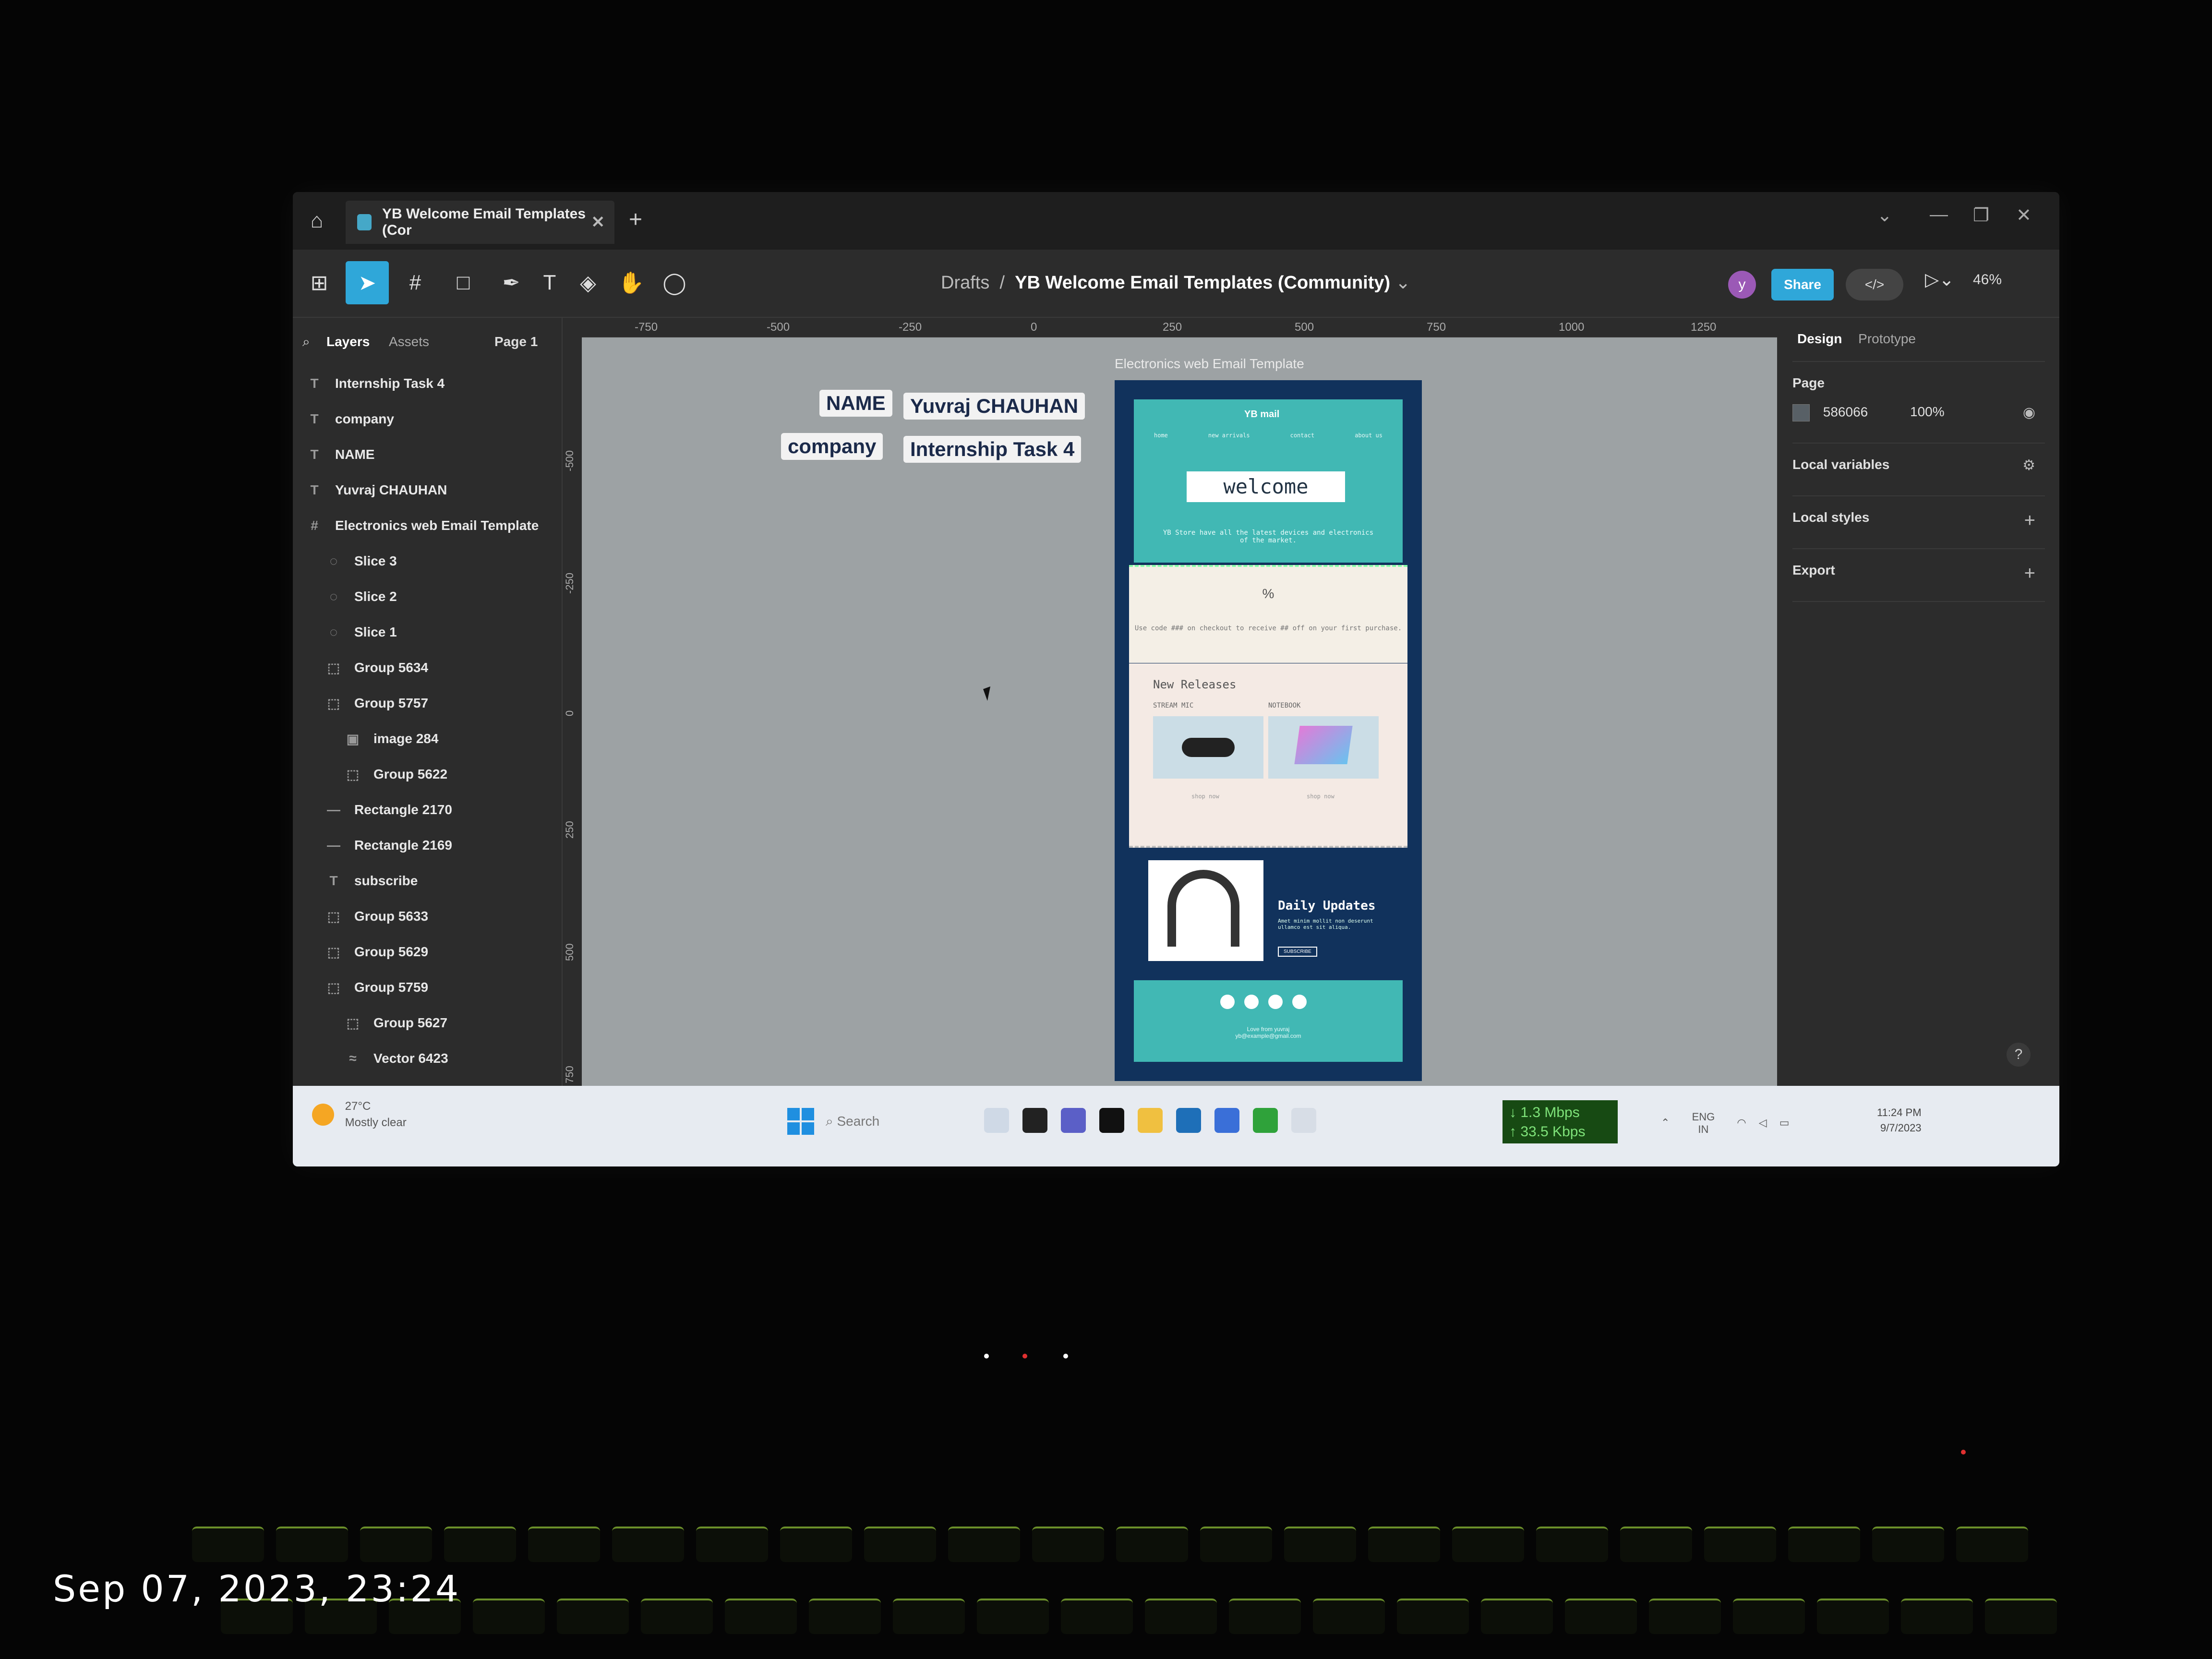  I want to click on add-style-plus-icon: +, so click(2029, 520).